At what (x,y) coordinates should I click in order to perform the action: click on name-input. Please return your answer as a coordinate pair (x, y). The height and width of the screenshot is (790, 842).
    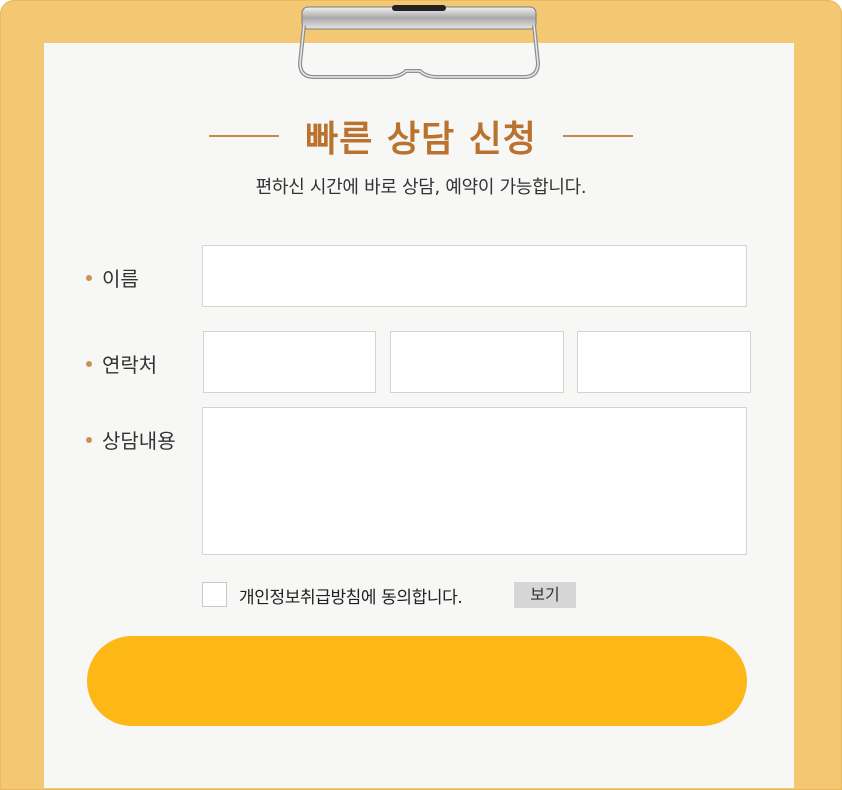
    Looking at the image, I should click on (474, 276).